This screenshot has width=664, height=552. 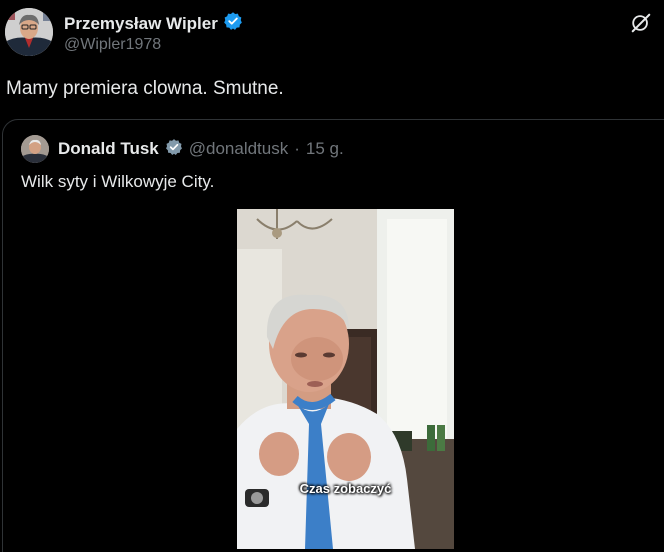 What do you see at coordinates (145, 88) in the screenshot?
I see `tweet-text: Mamy premiera clowna. Smutne.` at bounding box center [145, 88].